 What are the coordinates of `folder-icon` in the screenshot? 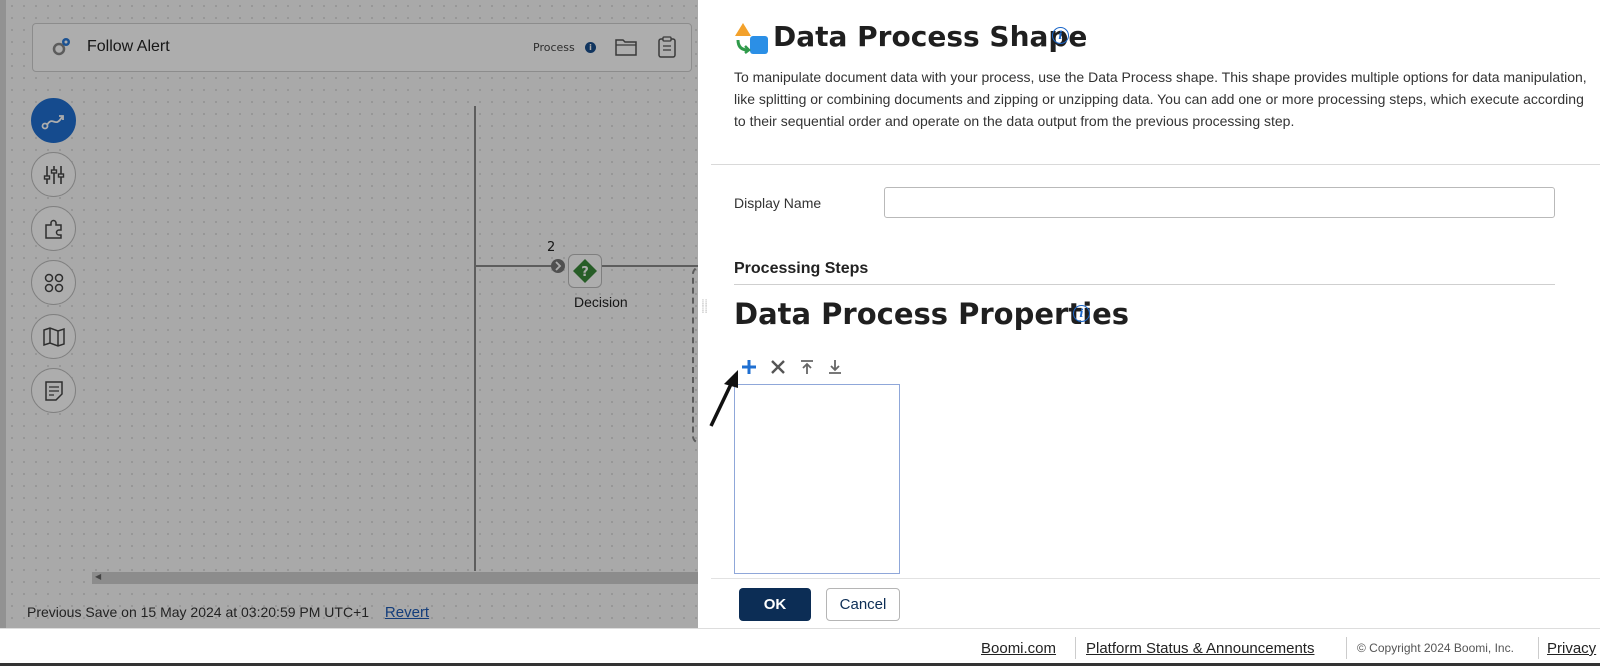 It's located at (626, 47).